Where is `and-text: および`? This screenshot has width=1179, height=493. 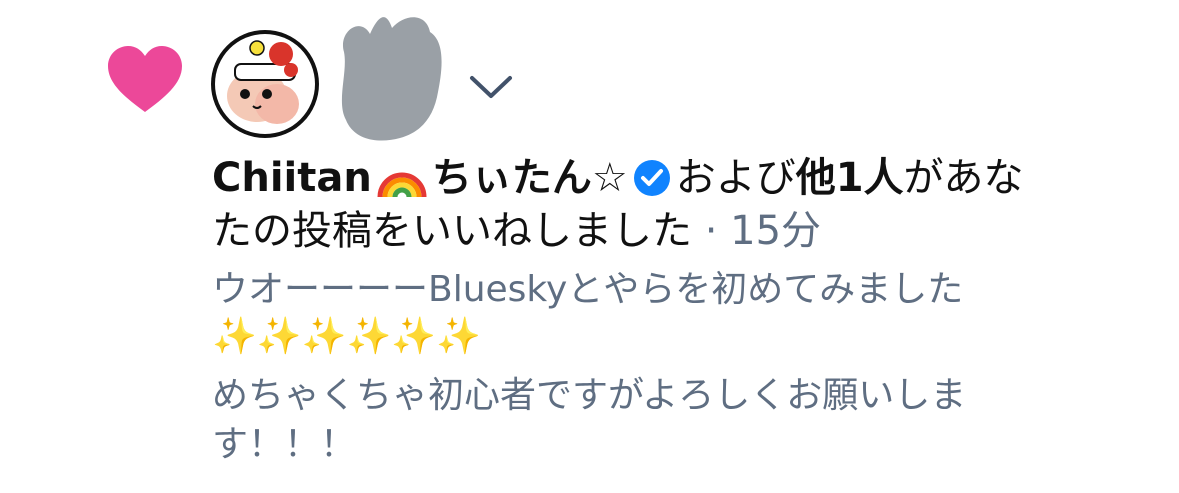
and-text: および is located at coordinates (735, 178).